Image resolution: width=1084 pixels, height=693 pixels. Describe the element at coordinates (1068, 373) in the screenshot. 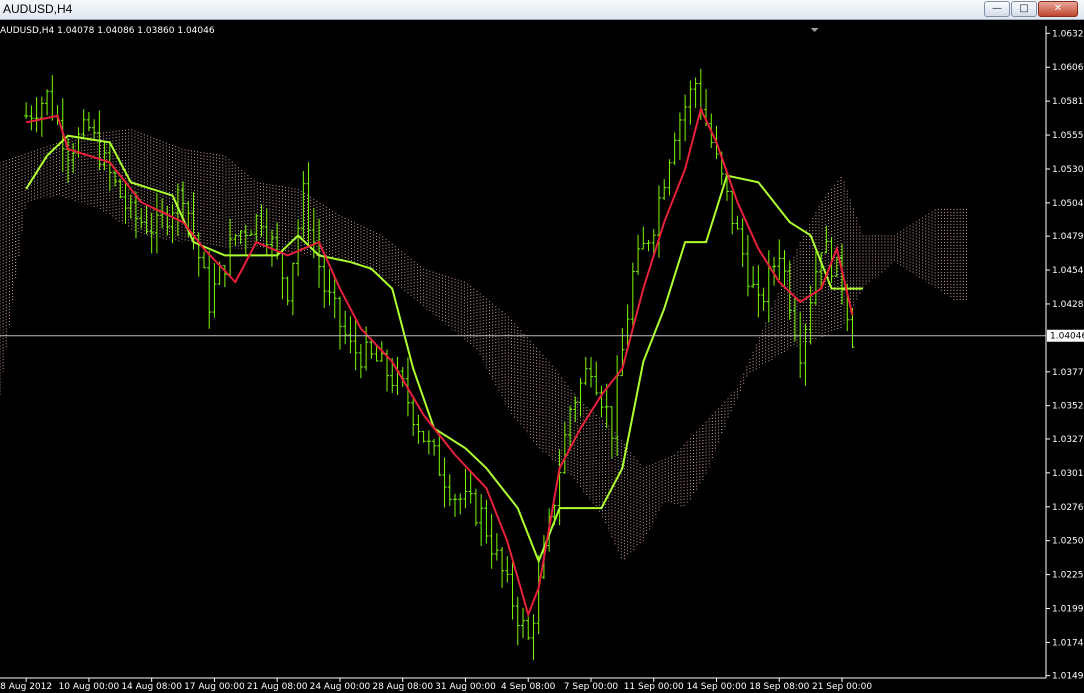

I see `y-tick-label: 1.03775` at that location.